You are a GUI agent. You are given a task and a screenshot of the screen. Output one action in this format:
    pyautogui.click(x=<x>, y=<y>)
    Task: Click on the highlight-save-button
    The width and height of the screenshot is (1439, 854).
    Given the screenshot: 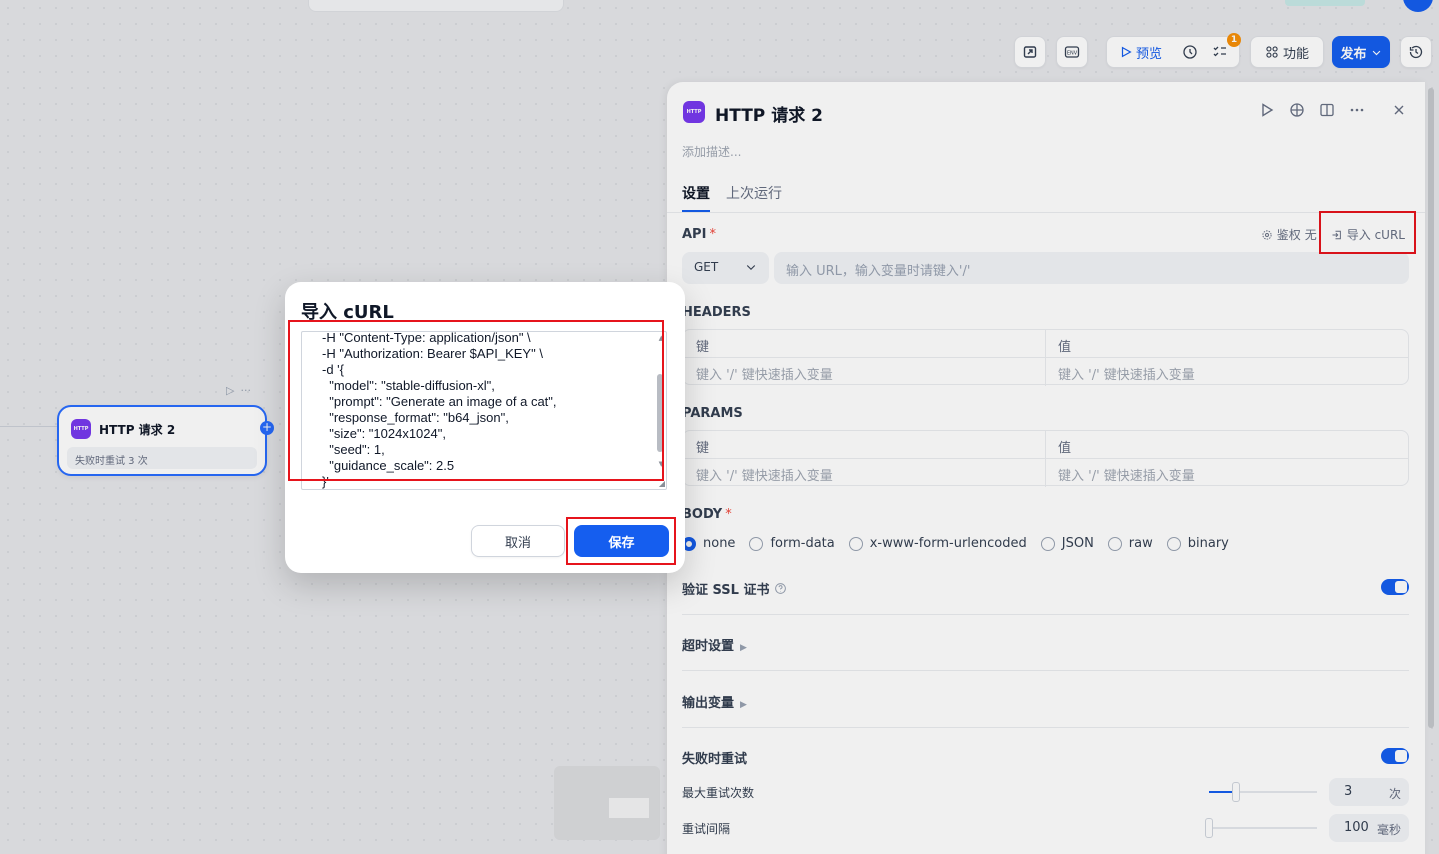 What is the action you would take?
    pyautogui.click(x=621, y=541)
    